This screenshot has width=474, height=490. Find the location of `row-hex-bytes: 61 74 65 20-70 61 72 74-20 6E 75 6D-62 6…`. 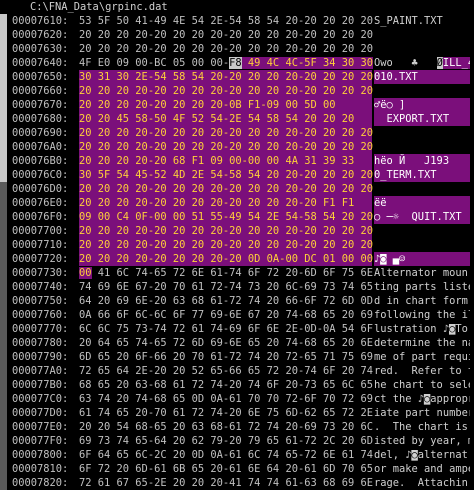

row-hex-bytes: 61 74 65 20-70 61 72 74-20 6E 75 6D-62 6… is located at coordinates (226, 413).